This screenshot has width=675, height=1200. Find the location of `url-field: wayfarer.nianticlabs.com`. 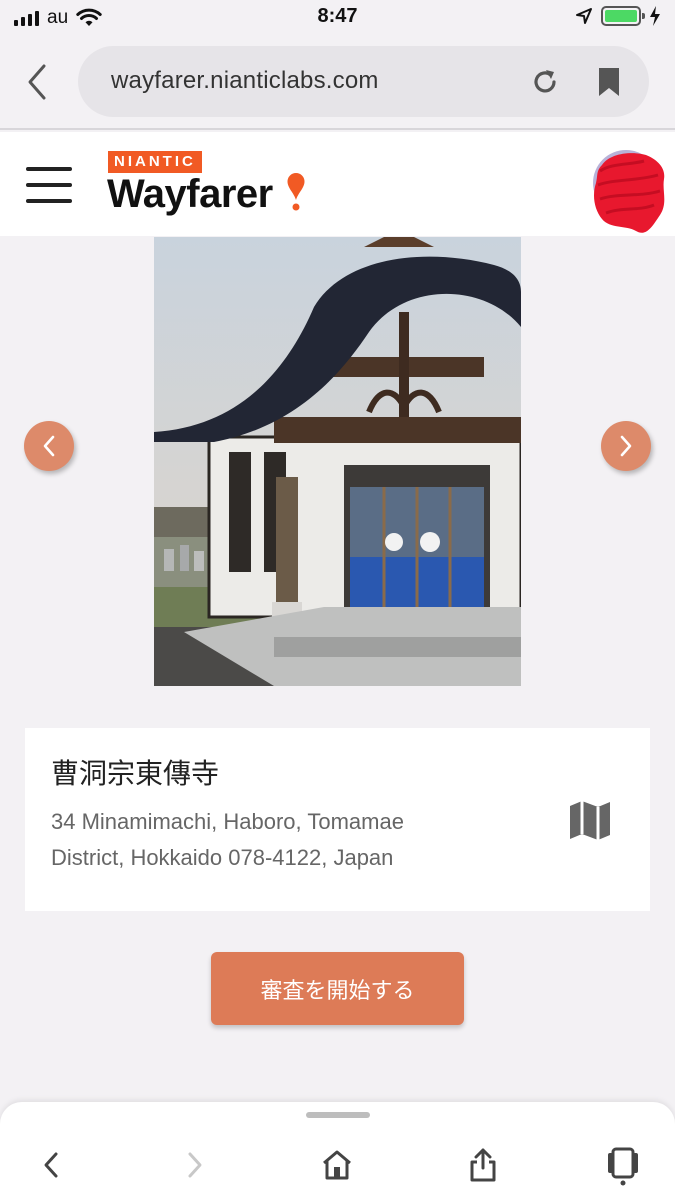

url-field: wayfarer.nianticlabs.com is located at coordinates (363, 81).